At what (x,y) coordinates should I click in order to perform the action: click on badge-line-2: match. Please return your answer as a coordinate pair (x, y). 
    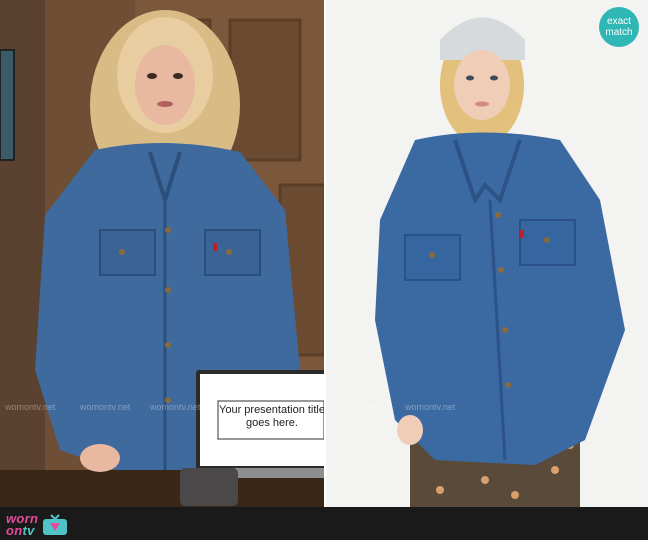
    Looking at the image, I should click on (619, 32).